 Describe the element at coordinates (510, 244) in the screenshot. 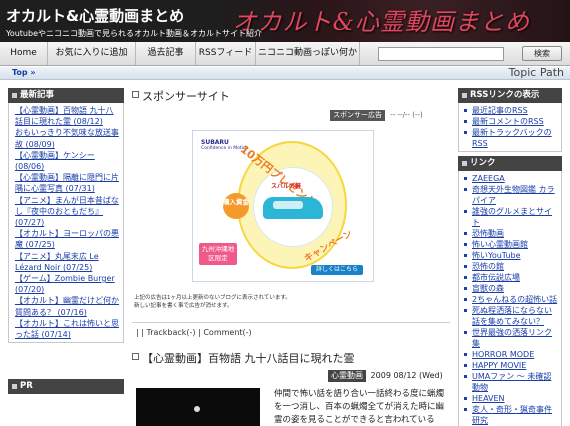

I see `external-link: 怖い心霊動画館` at that location.